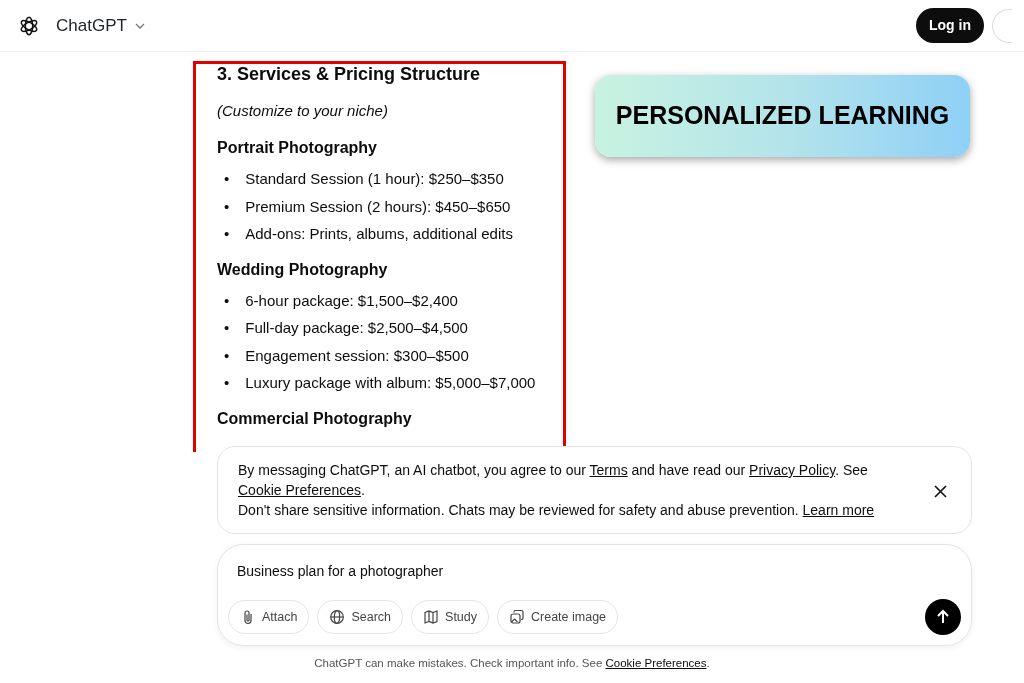 This screenshot has width=1024, height=683. What do you see at coordinates (303, 110) in the screenshot?
I see `note-text: (Customize to your niche)` at bounding box center [303, 110].